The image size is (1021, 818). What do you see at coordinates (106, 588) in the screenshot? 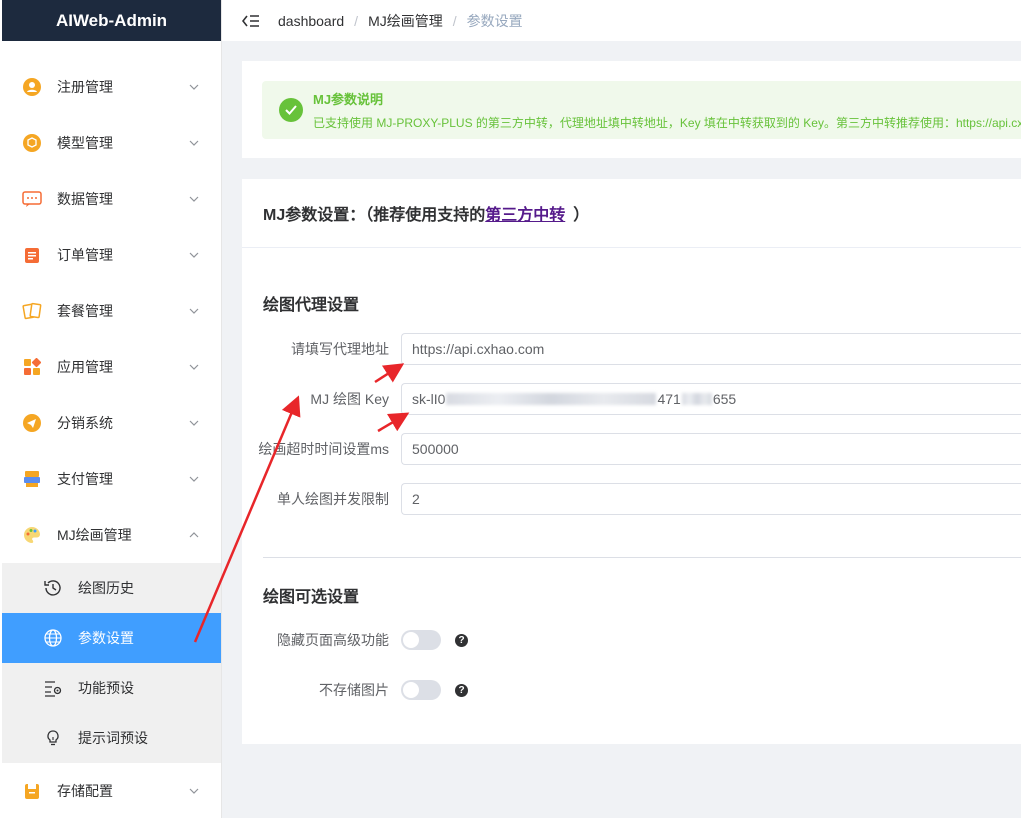
I see `submenu-item-label: 绘图历史` at bounding box center [106, 588].